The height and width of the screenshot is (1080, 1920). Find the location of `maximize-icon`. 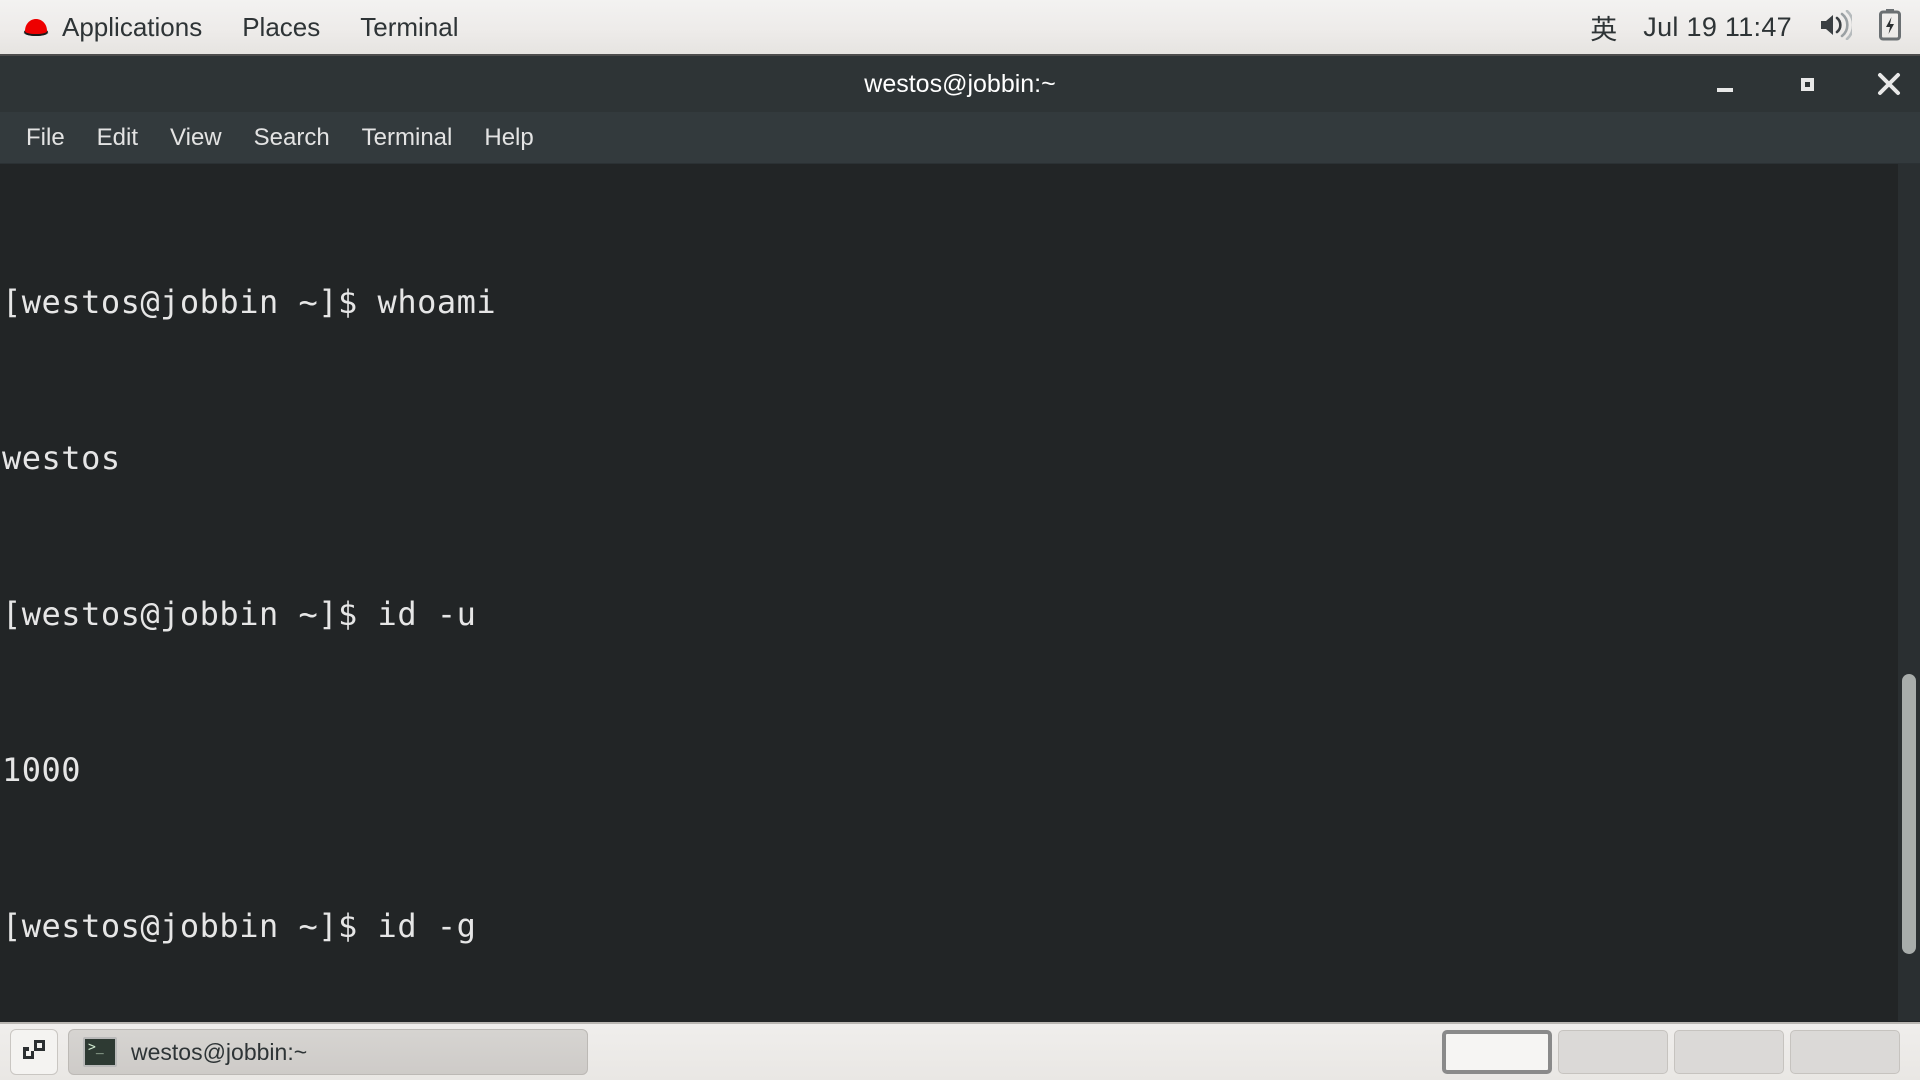

maximize-icon is located at coordinates (1807, 84).